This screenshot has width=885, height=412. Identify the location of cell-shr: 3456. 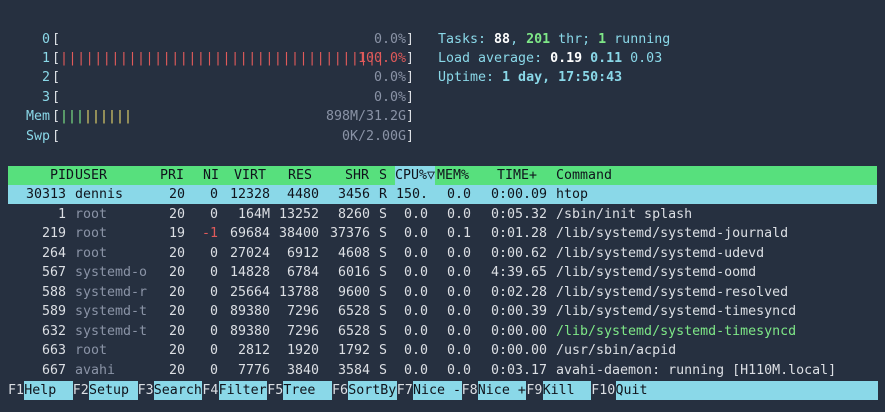
(353, 194).